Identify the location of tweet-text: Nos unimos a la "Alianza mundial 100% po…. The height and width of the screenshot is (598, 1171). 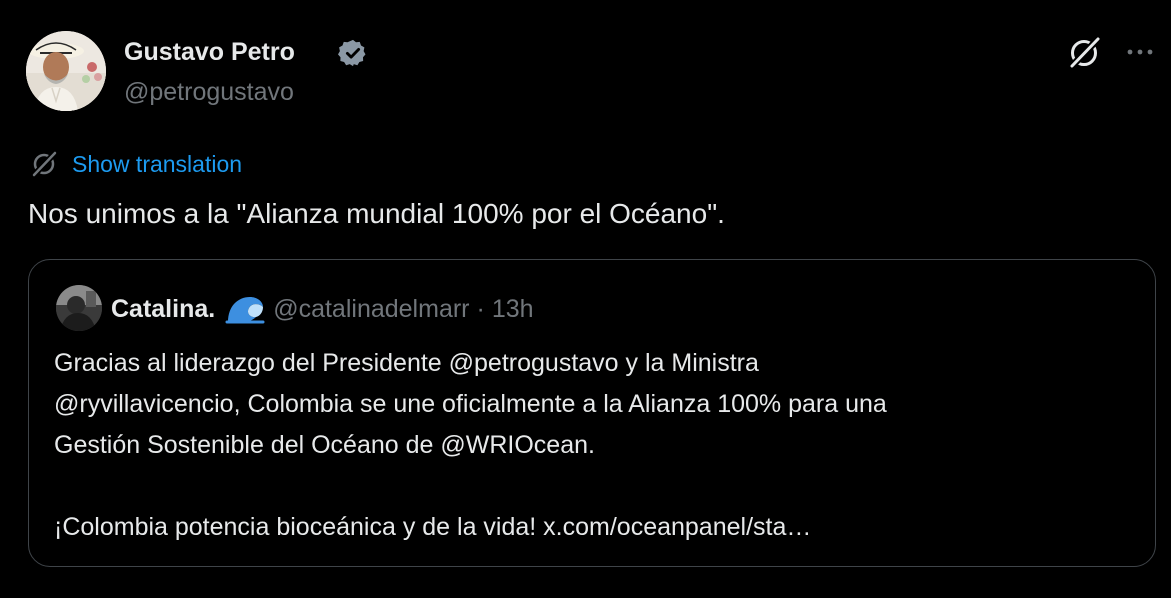
(376, 213).